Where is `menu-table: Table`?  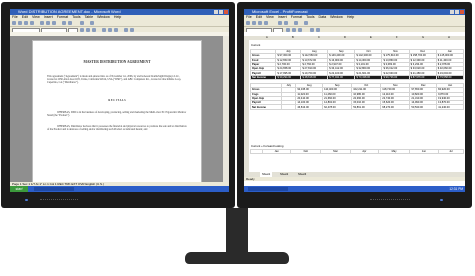 menu-table: Table is located at coordinates (89, 17).